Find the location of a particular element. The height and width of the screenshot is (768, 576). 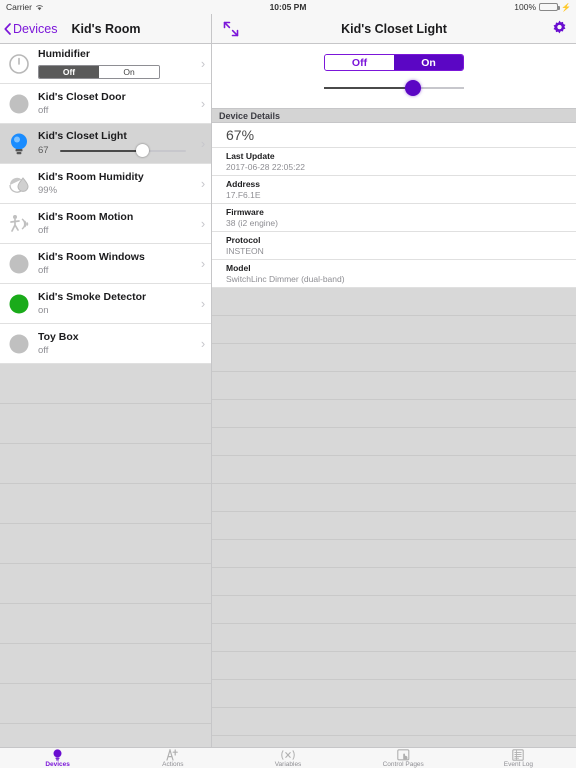

right-pane-title: Kid's Closet Light is located at coordinates (394, 28).